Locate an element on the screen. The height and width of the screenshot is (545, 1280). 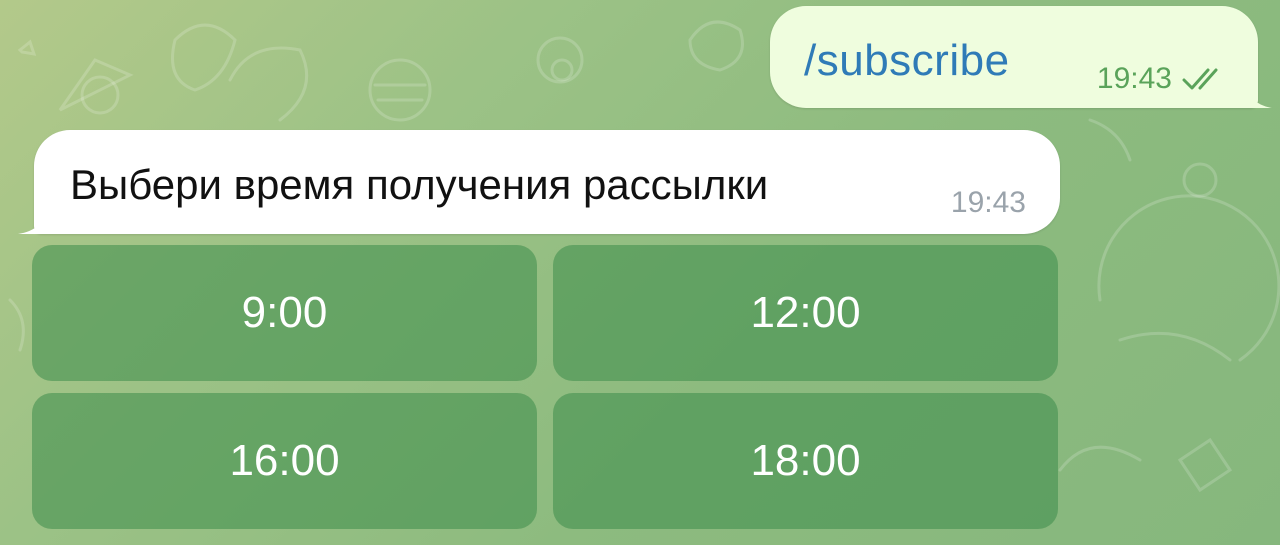
time-option-button-18-00: 18:00 is located at coordinates (805, 461).